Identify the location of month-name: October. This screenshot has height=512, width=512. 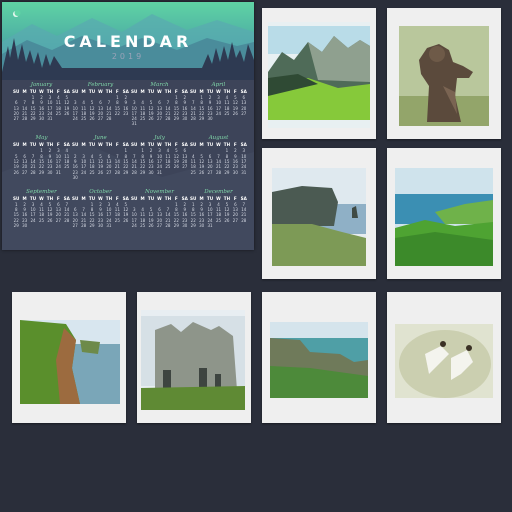
(100, 191).